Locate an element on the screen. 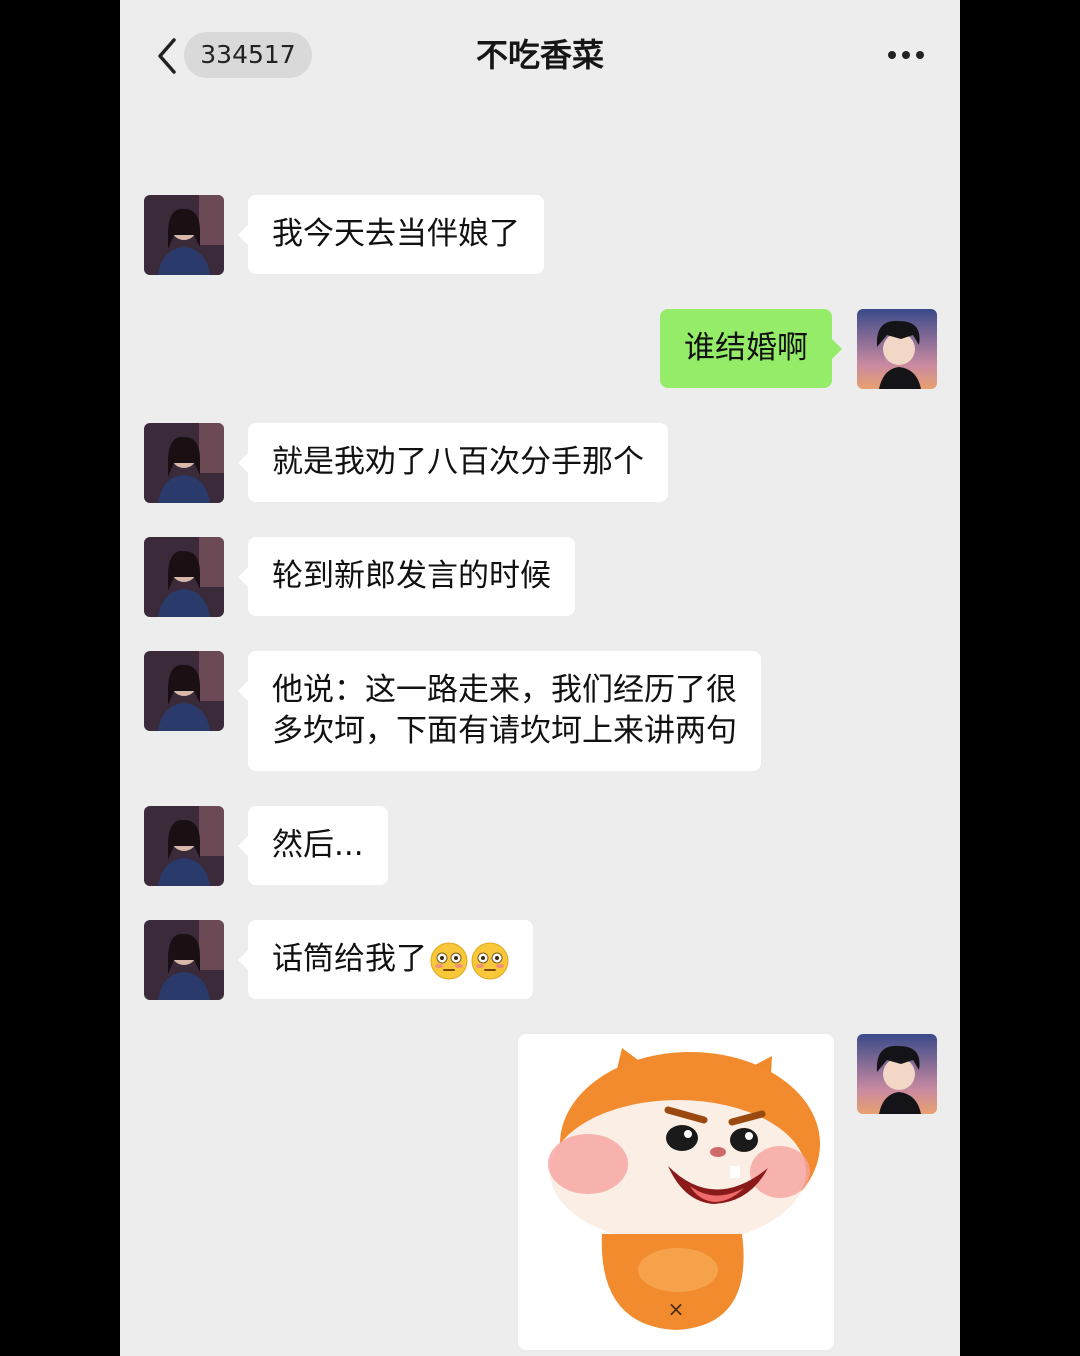  chat-title: 不吃香菜 is located at coordinates (539, 55).